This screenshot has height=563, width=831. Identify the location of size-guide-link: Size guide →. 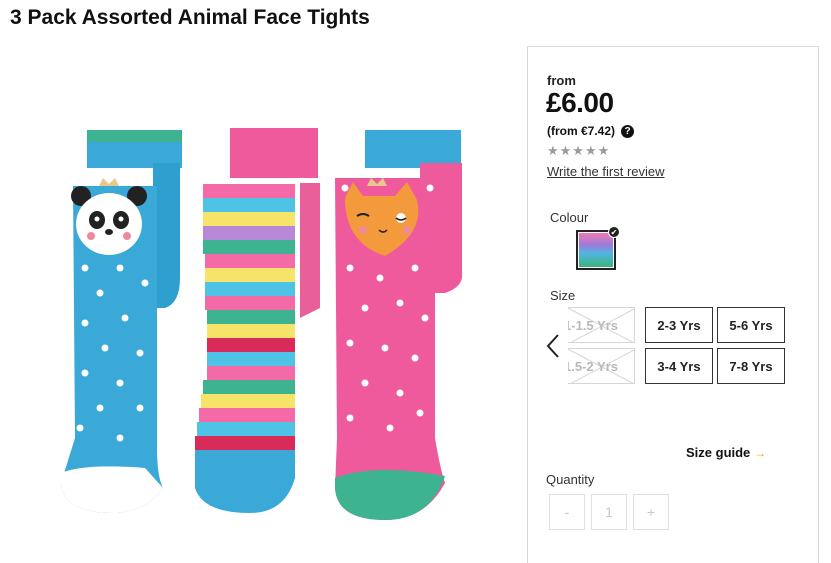
(726, 452).